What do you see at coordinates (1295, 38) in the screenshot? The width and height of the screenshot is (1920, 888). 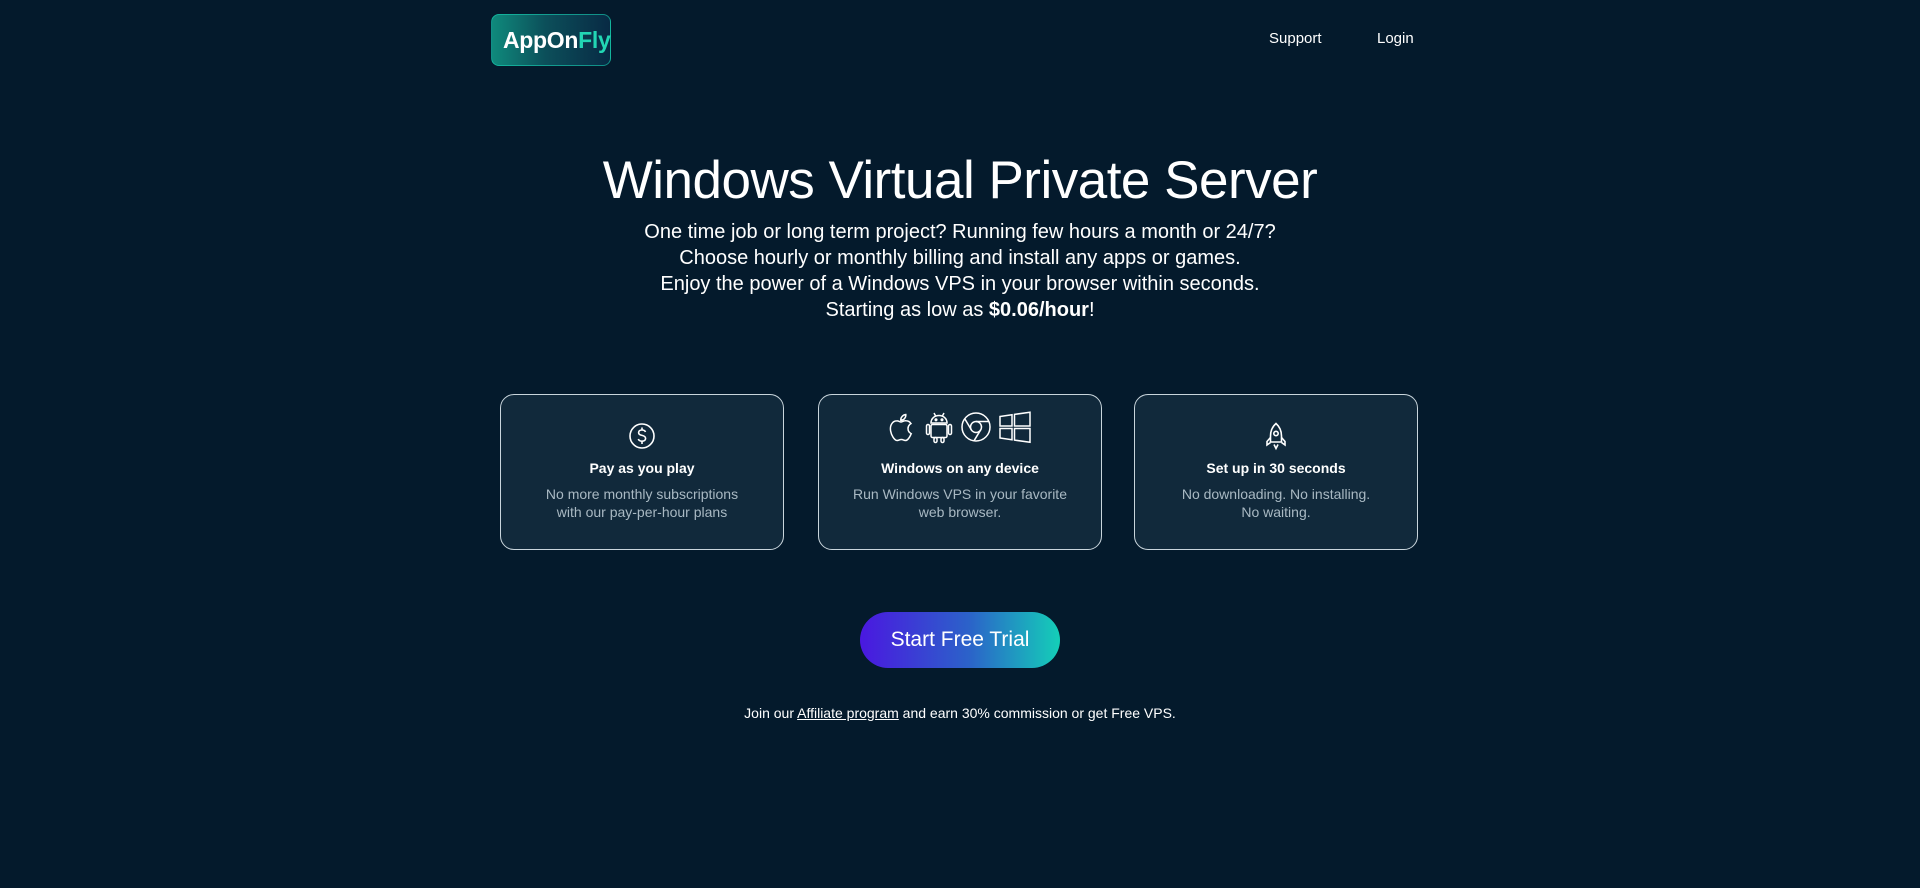 I see `nav-support-link: Support` at bounding box center [1295, 38].